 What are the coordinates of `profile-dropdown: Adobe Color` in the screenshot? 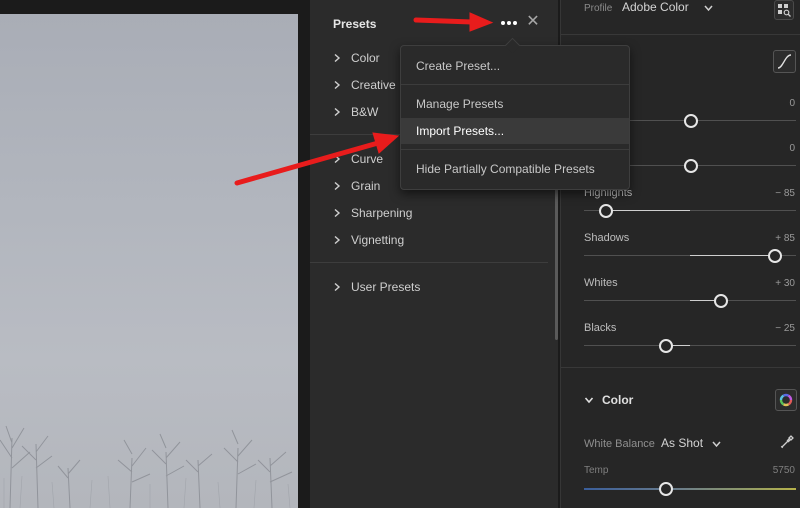 It's located at (655, 7).